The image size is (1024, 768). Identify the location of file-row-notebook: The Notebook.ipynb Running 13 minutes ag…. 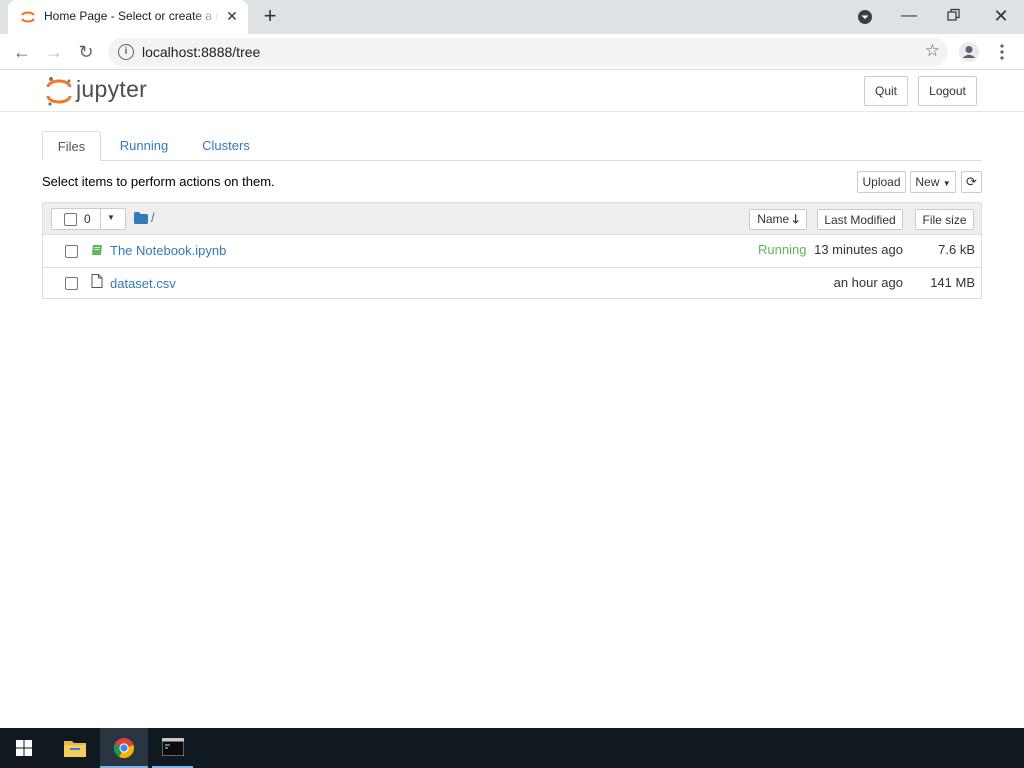
(512, 251).